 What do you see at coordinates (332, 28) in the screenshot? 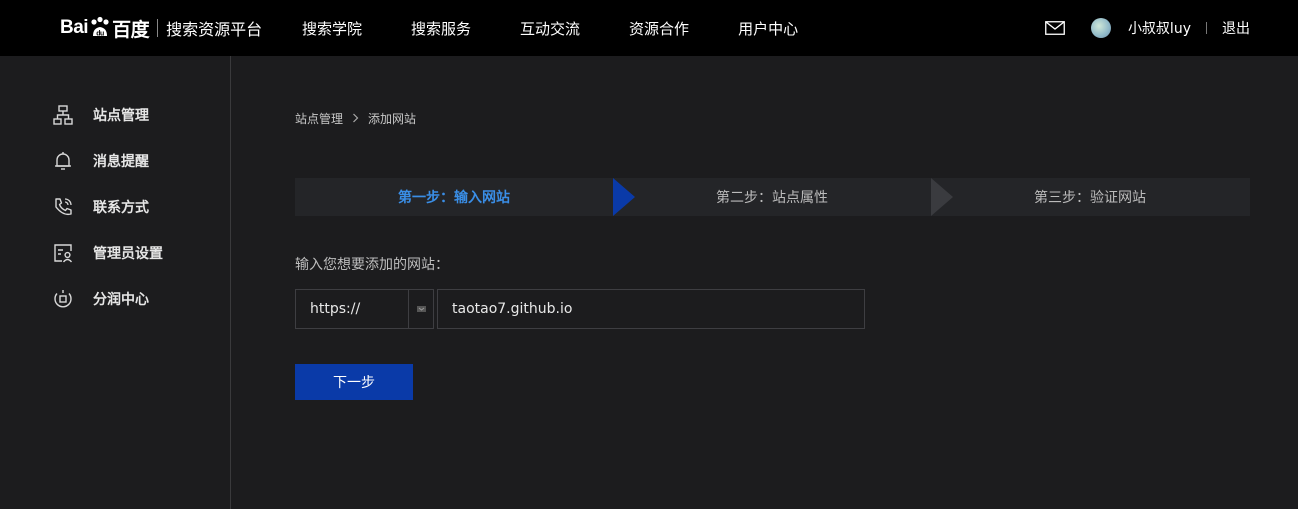
I see `nav-item-academy: 搜索学院` at bounding box center [332, 28].